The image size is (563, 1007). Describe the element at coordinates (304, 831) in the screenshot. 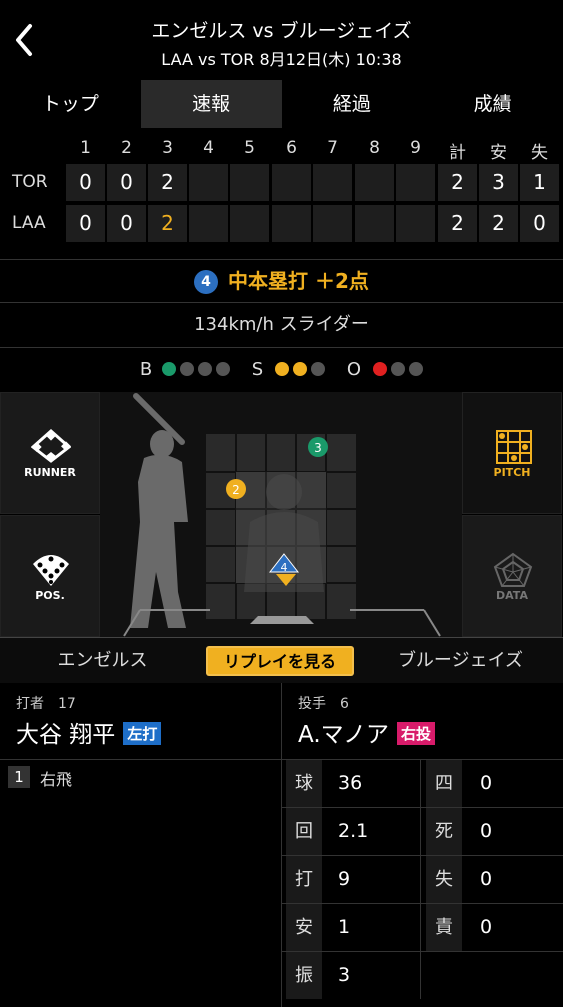

I see `stat-key: 回` at that location.